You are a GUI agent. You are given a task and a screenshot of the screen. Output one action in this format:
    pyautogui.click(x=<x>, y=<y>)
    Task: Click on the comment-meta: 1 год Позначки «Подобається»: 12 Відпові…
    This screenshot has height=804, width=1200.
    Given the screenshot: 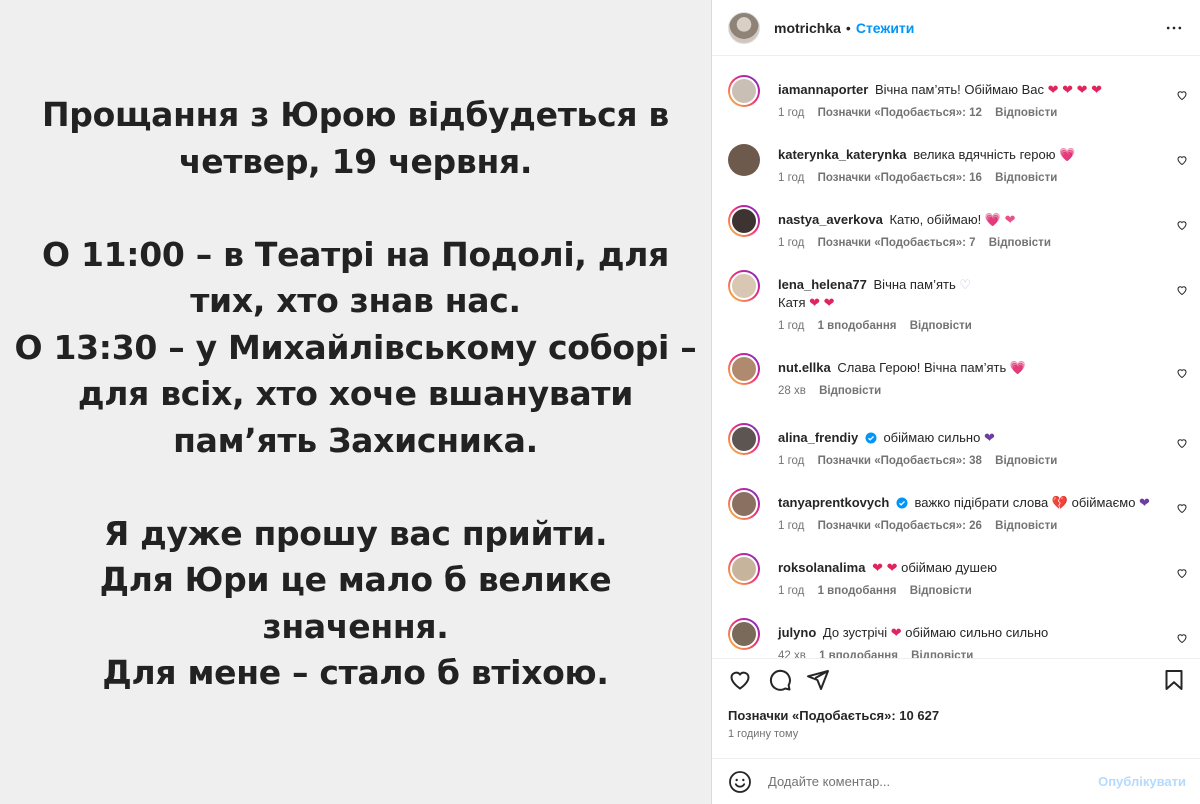 What is the action you would take?
    pyautogui.click(x=922, y=113)
    